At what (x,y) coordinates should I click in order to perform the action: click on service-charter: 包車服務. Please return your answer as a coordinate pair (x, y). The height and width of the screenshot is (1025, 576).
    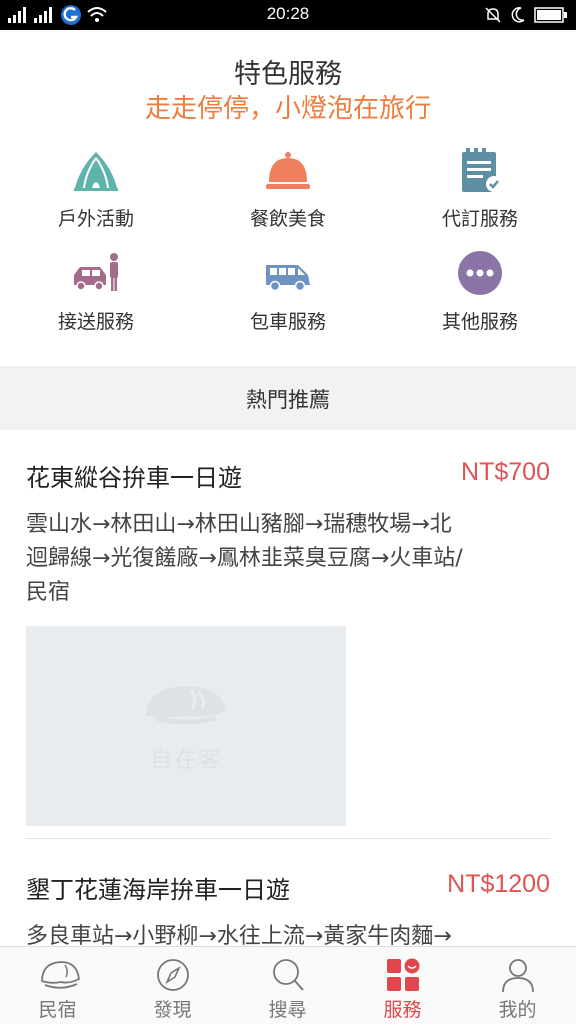
    Looking at the image, I should click on (288, 293).